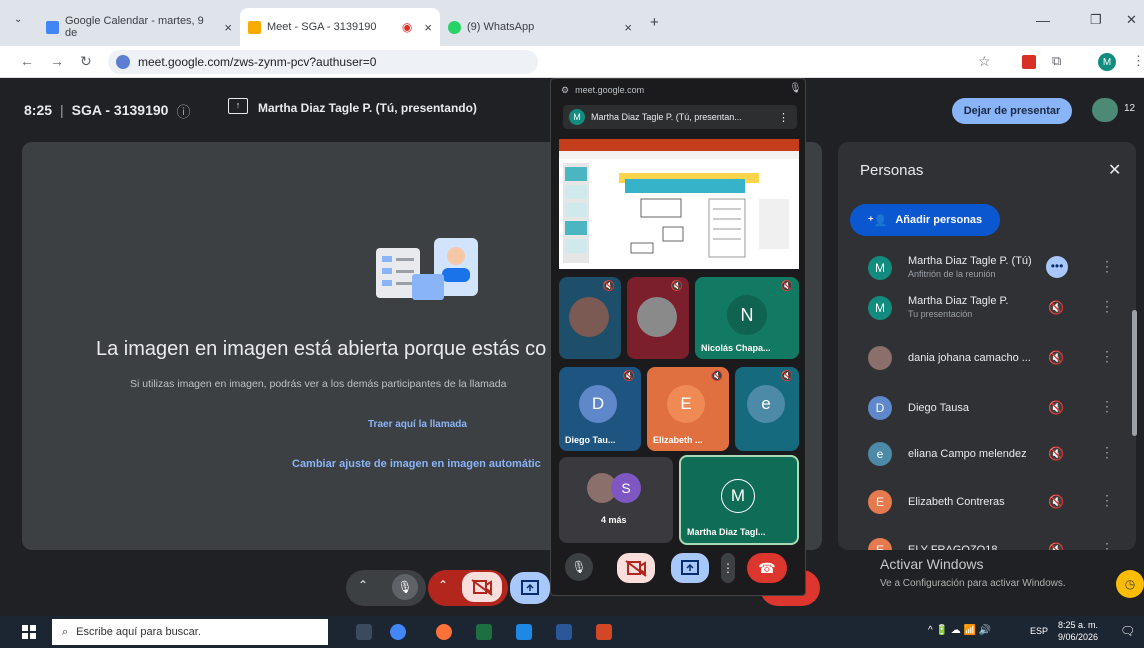 The image size is (1144, 648). What do you see at coordinates (654, 22) in the screenshot?
I see `new-tab-button: +` at bounding box center [654, 22].